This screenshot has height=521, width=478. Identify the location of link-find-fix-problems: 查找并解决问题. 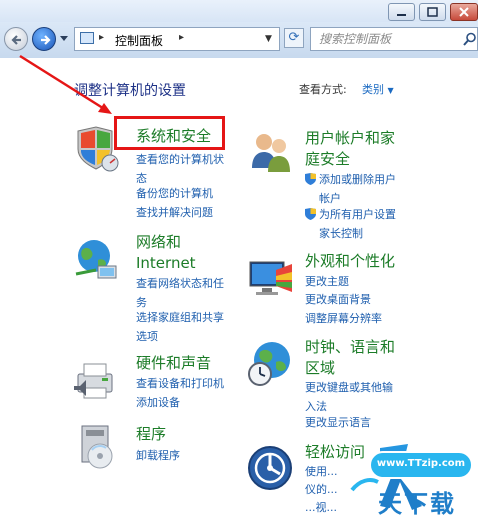
(174, 212).